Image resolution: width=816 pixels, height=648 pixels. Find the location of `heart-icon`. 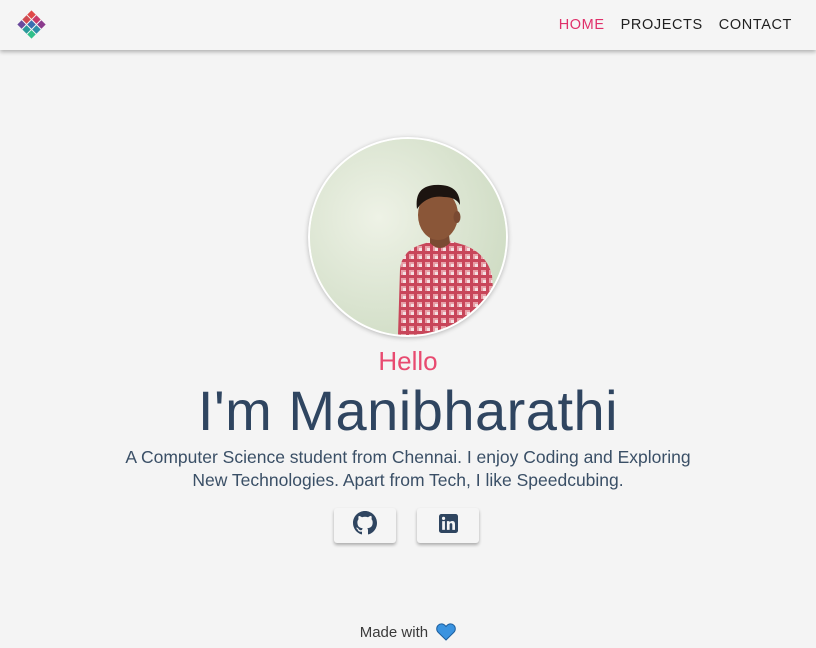

heart-icon is located at coordinates (446, 634).